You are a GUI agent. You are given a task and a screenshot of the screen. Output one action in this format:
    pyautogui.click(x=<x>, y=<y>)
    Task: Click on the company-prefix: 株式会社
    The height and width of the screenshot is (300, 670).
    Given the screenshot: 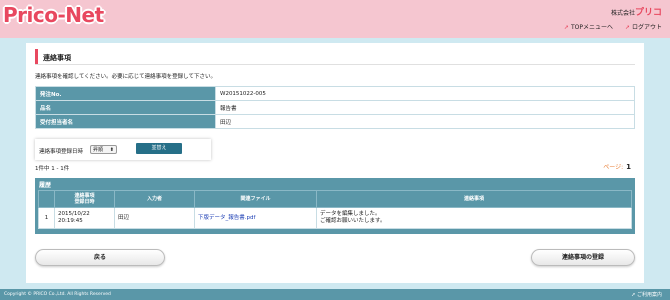 What is the action you would take?
    pyautogui.click(x=622, y=13)
    